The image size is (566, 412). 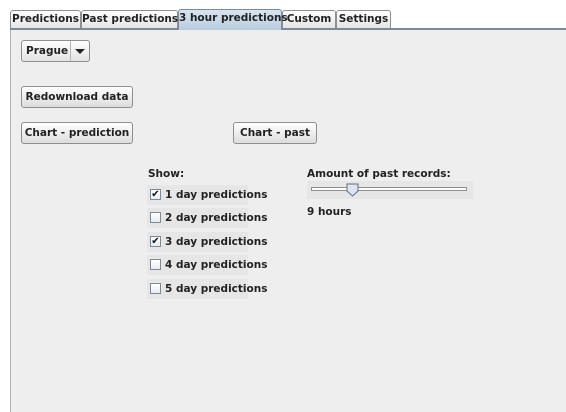 What do you see at coordinates (216, 242) in the screenshot?
I see `checkbox-label: 3 day predictions` at bounding box center [216, 242].